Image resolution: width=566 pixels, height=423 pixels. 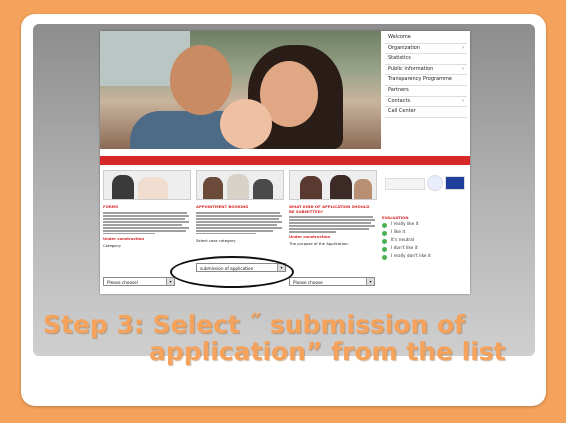 I want to click on nav-item-call-center: Call Center, so click(x=426, y=112).